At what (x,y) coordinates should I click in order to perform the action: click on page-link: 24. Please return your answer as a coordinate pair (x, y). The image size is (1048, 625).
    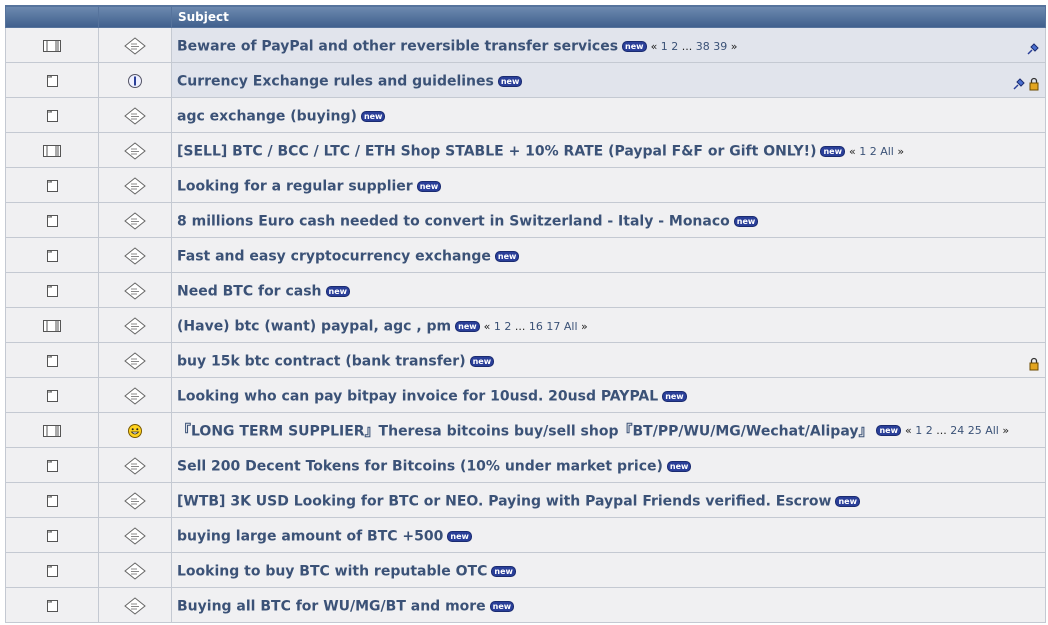
    Looking at the image, I should click on (957, 430).